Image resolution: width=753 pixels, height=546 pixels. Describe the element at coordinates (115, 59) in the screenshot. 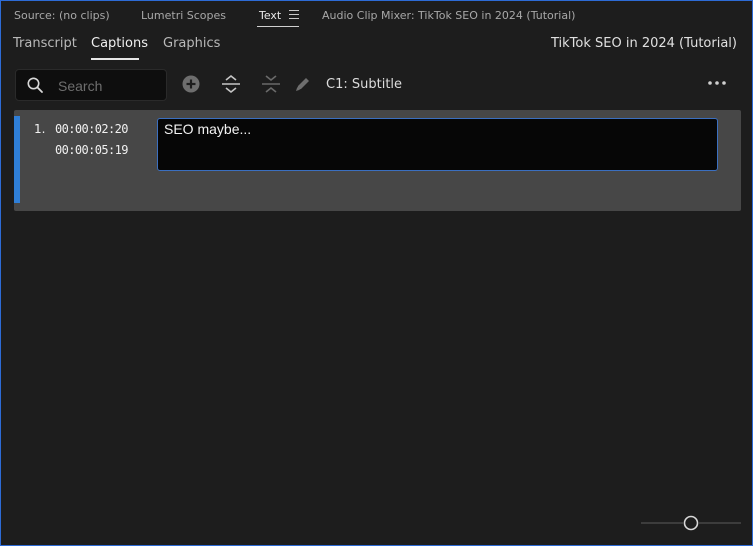

I see `captions-tab-underline` at that location.